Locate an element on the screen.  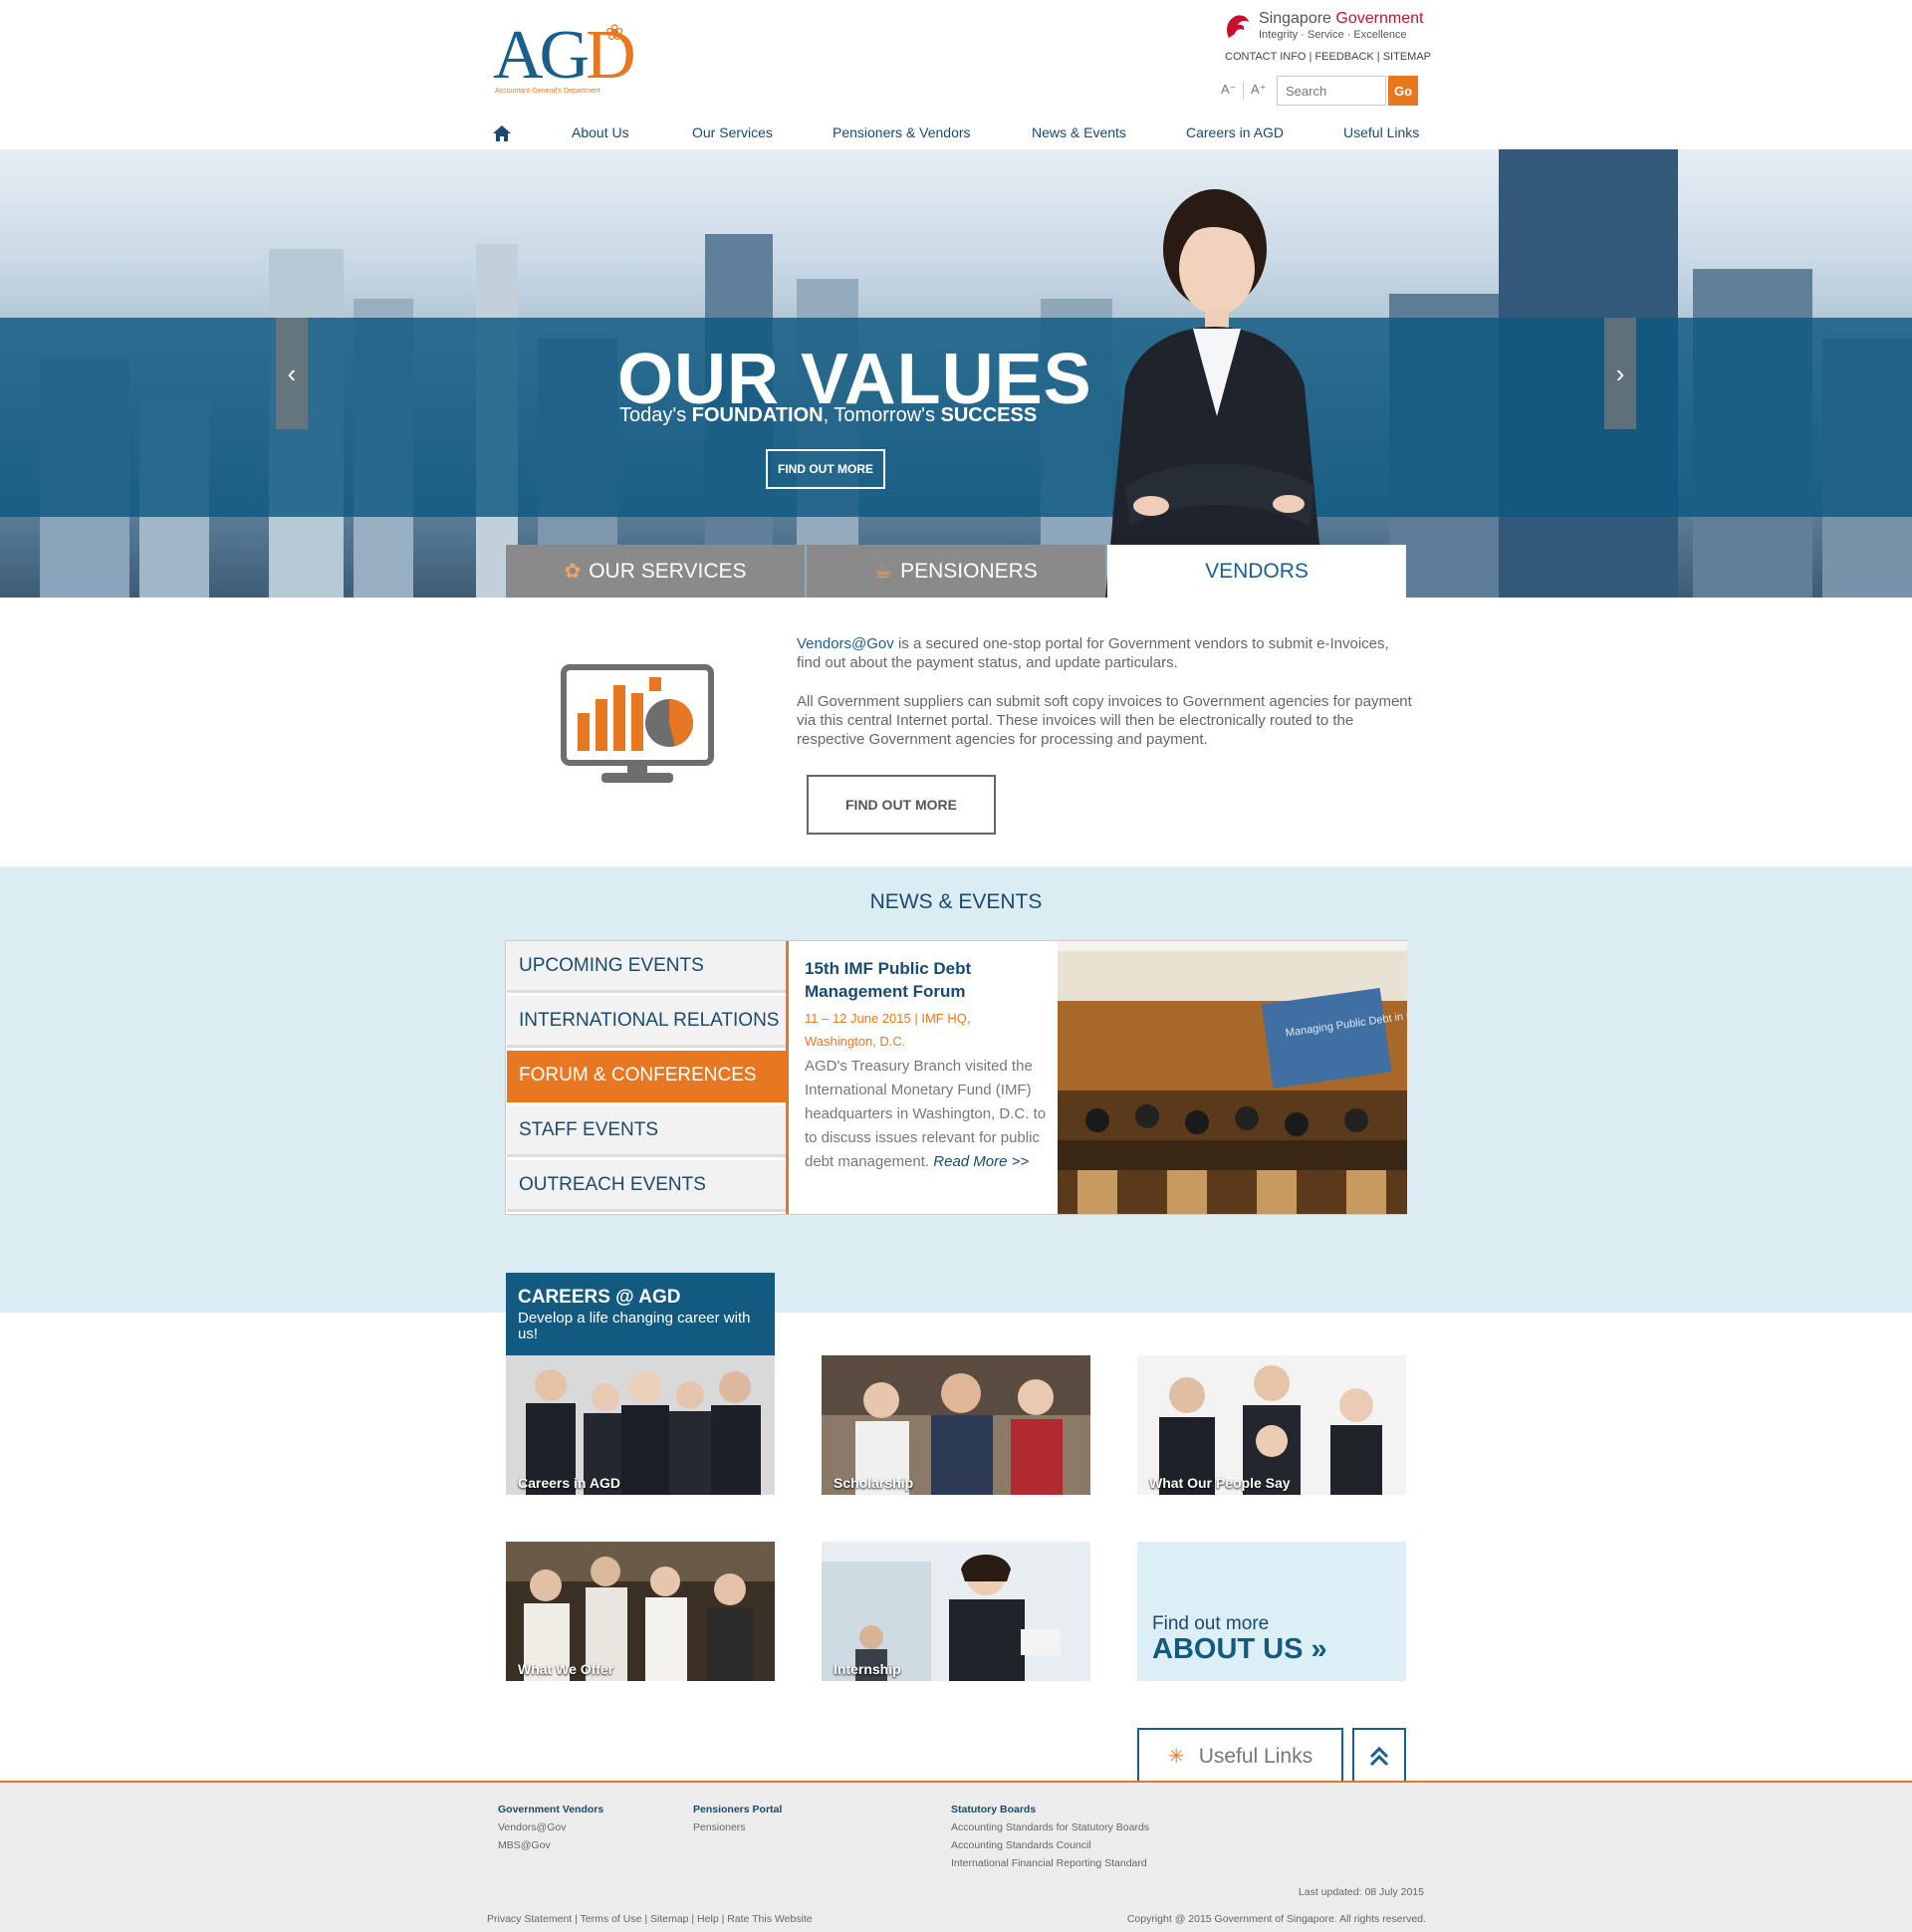
tile-label: What Our People Say is located at coordinates (1220, 1483).